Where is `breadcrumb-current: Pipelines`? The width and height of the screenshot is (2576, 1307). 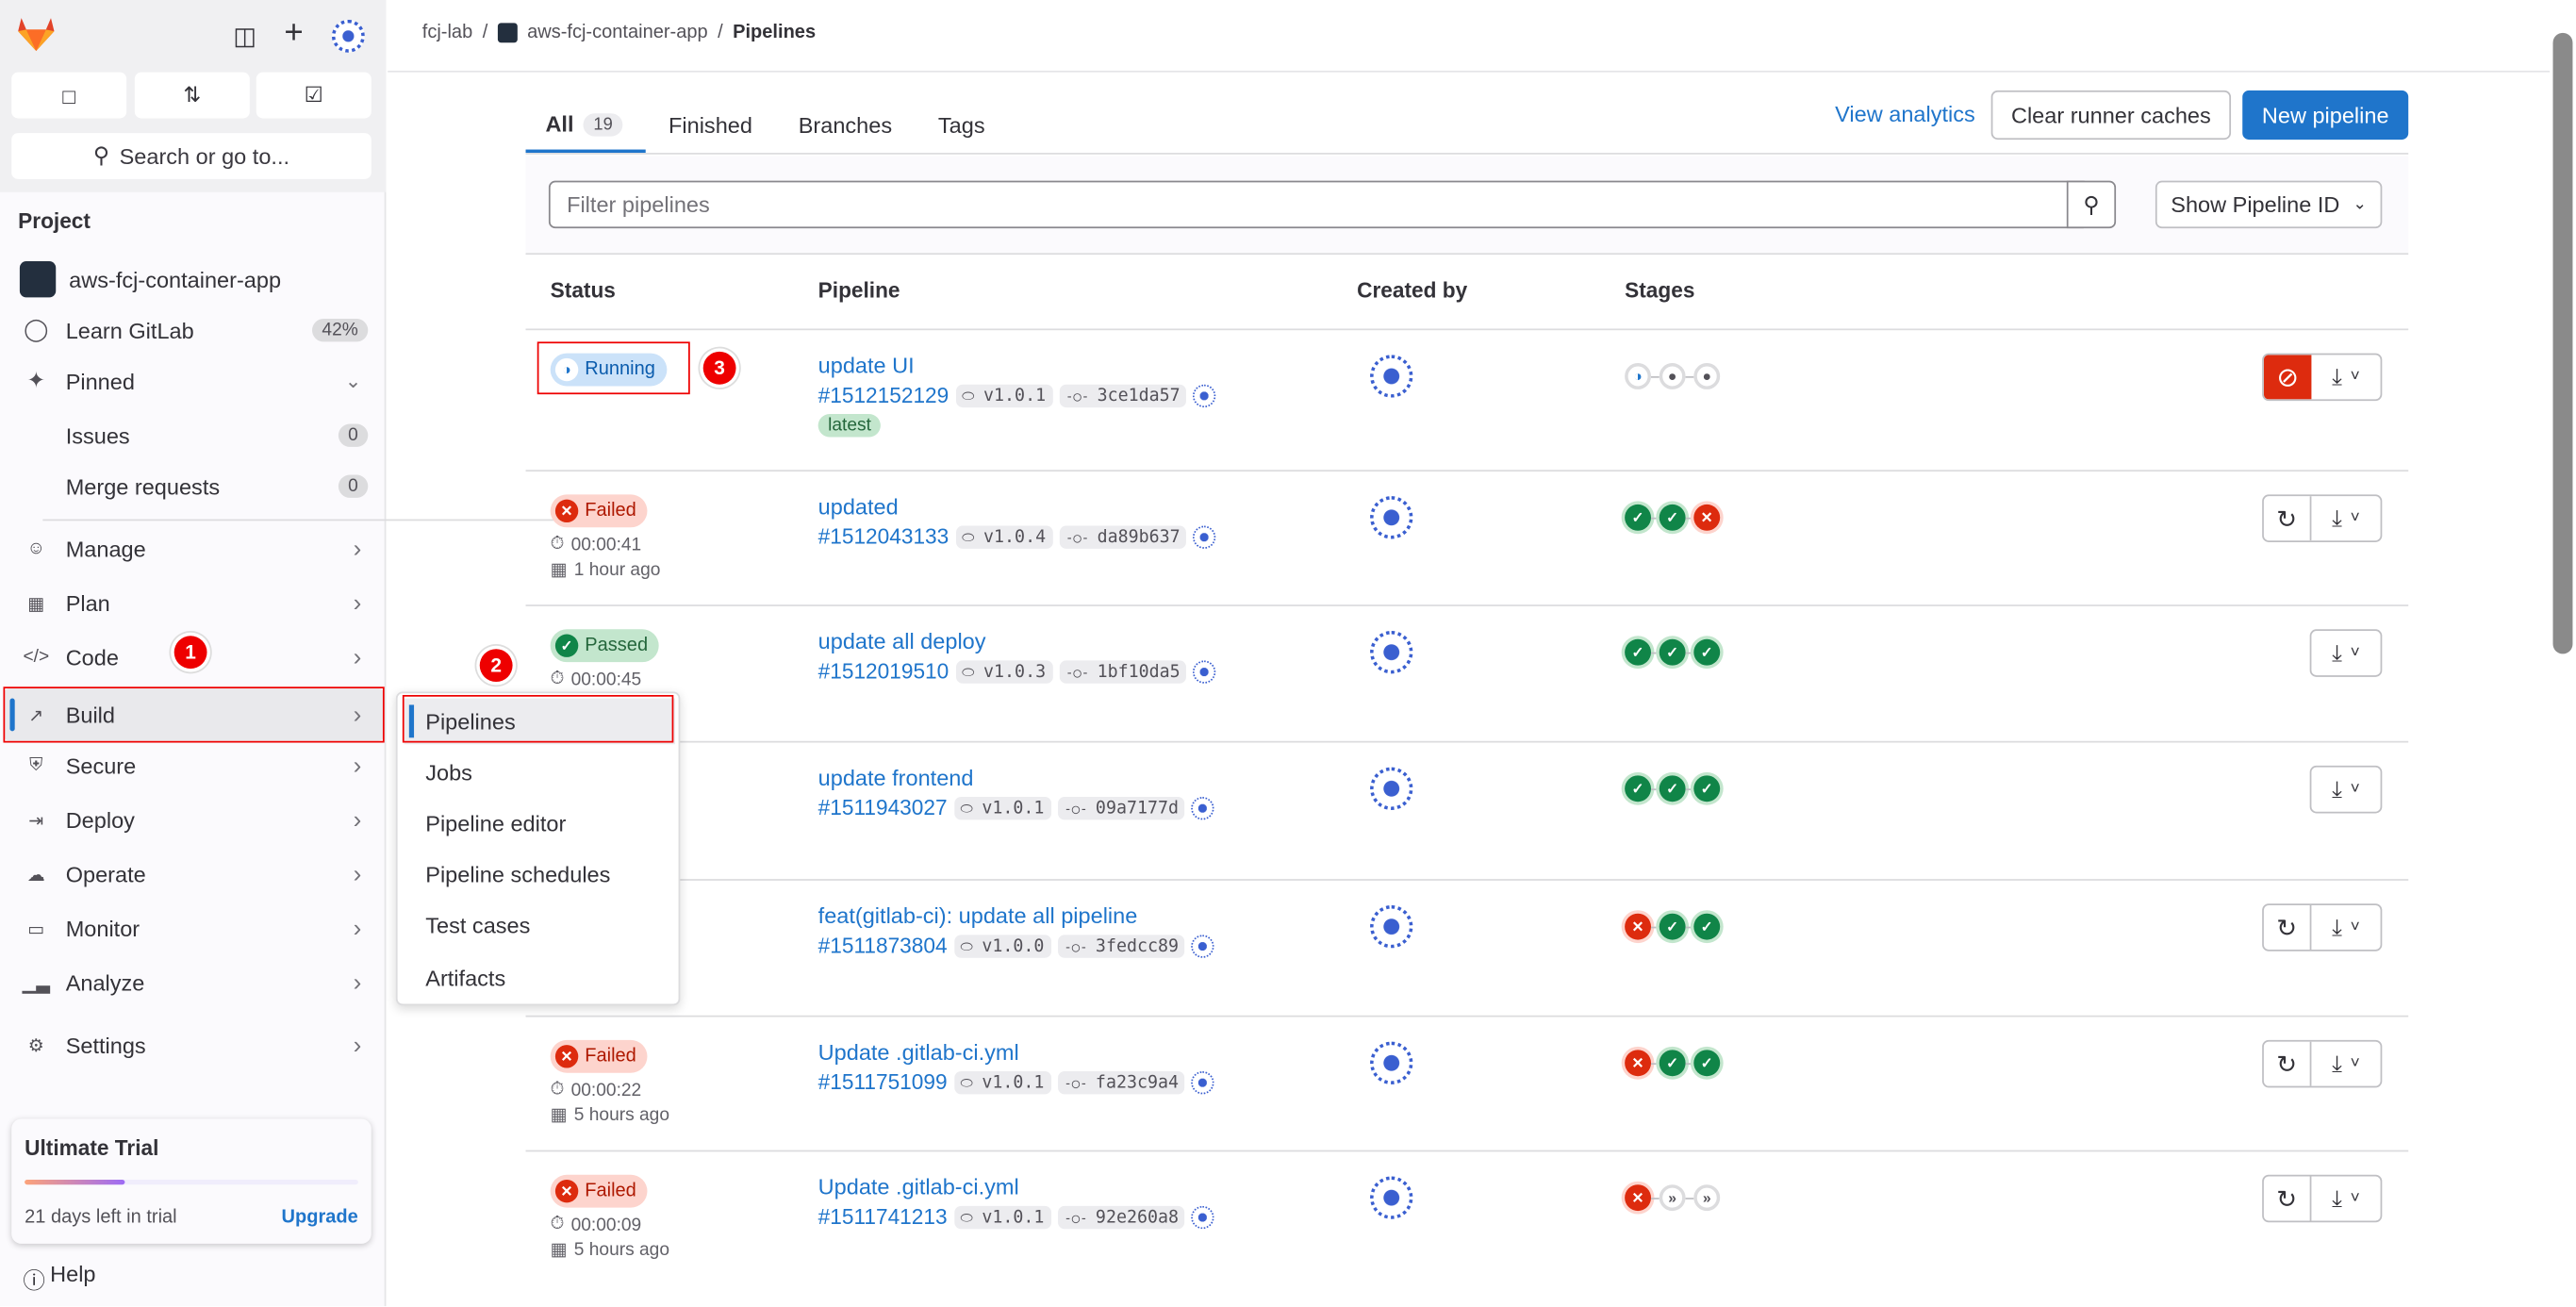 breadcrumb-current: Pipelines is located at coordinates (774, 32).